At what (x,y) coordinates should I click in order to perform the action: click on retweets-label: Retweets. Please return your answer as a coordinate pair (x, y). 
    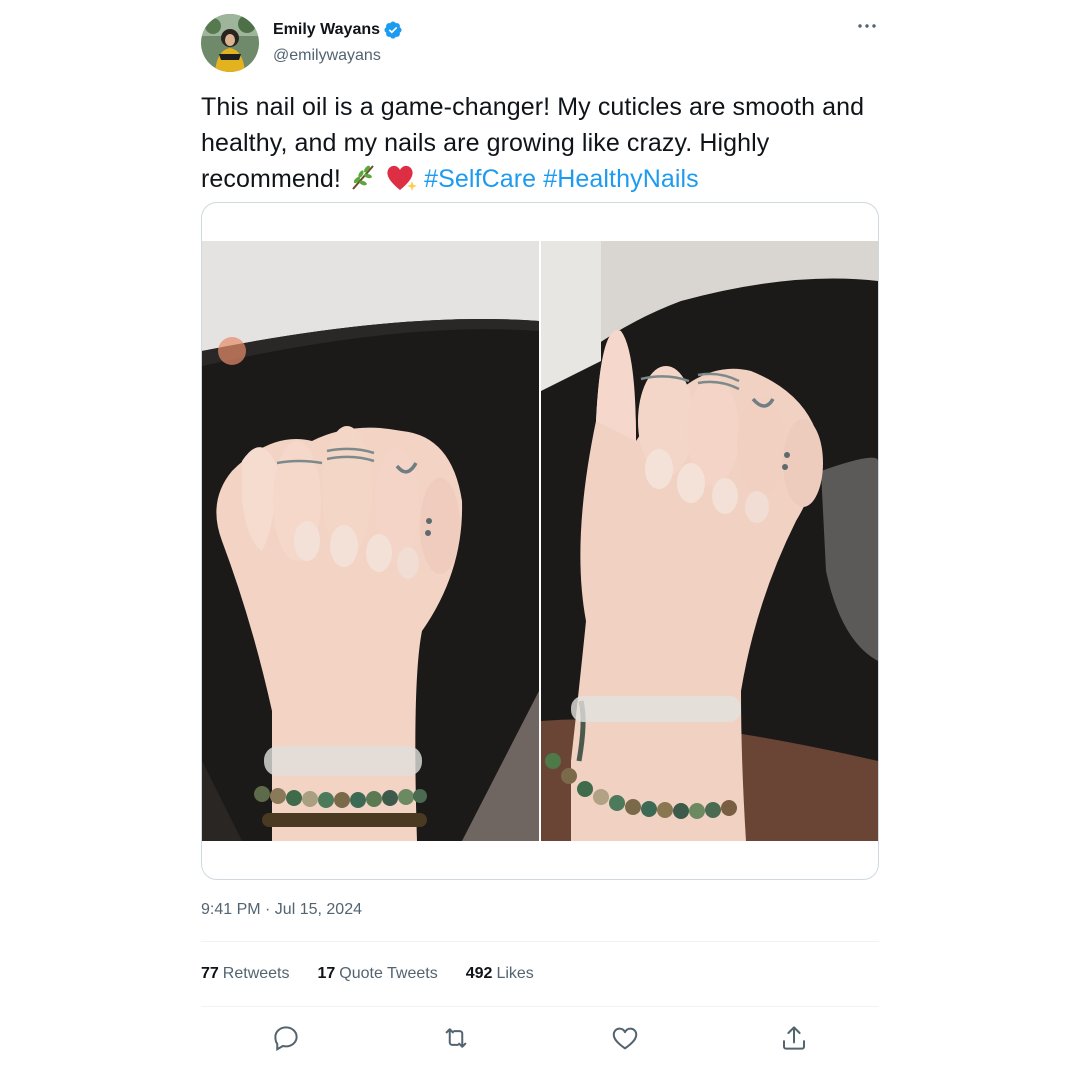
    Looking at the image, I should click on (256, 973).